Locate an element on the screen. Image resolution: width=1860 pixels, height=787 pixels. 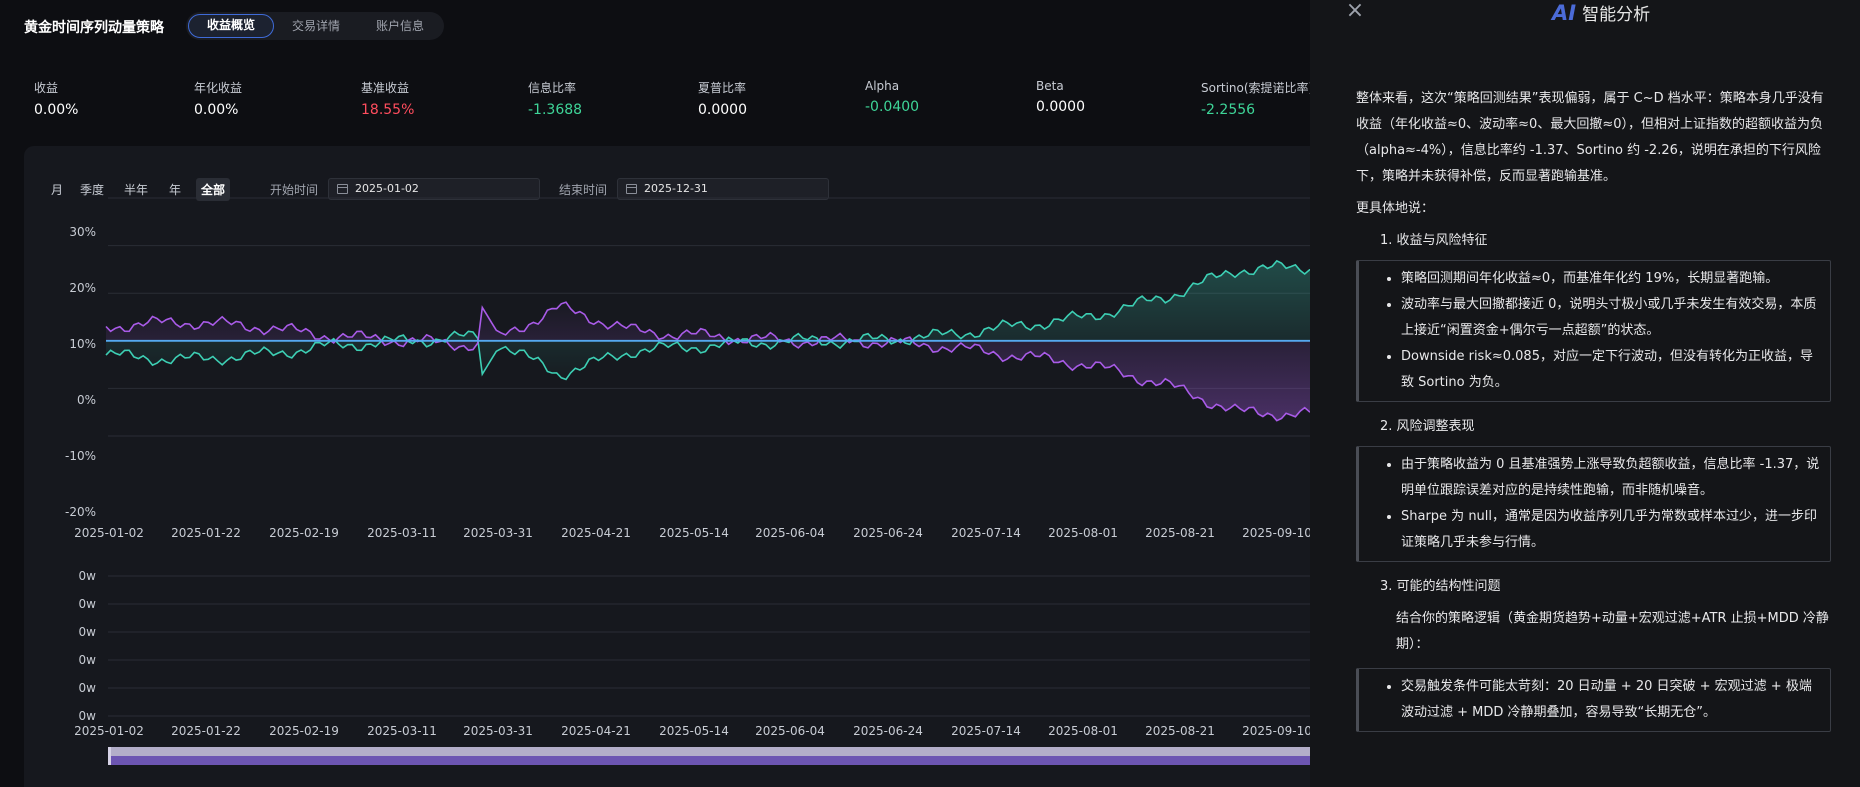
analysis-detail-heading: 更具体地说： is located at coordinates (1395, 208).